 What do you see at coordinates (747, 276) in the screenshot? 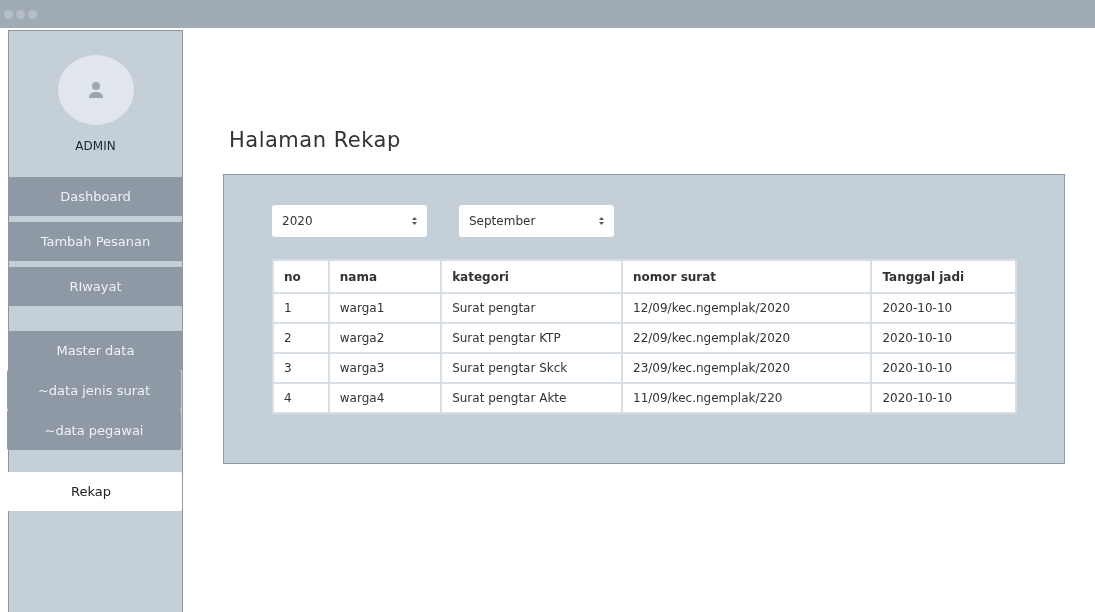
I see `column-header: nomor surat` at bounding box center [747, 276].